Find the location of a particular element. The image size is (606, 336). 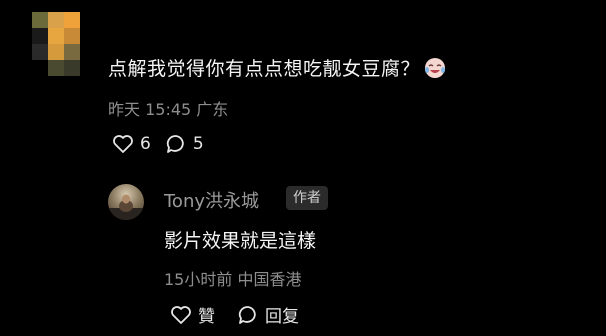

reply-author-name: Tony洪永城 is located at coordinates (211, 200).